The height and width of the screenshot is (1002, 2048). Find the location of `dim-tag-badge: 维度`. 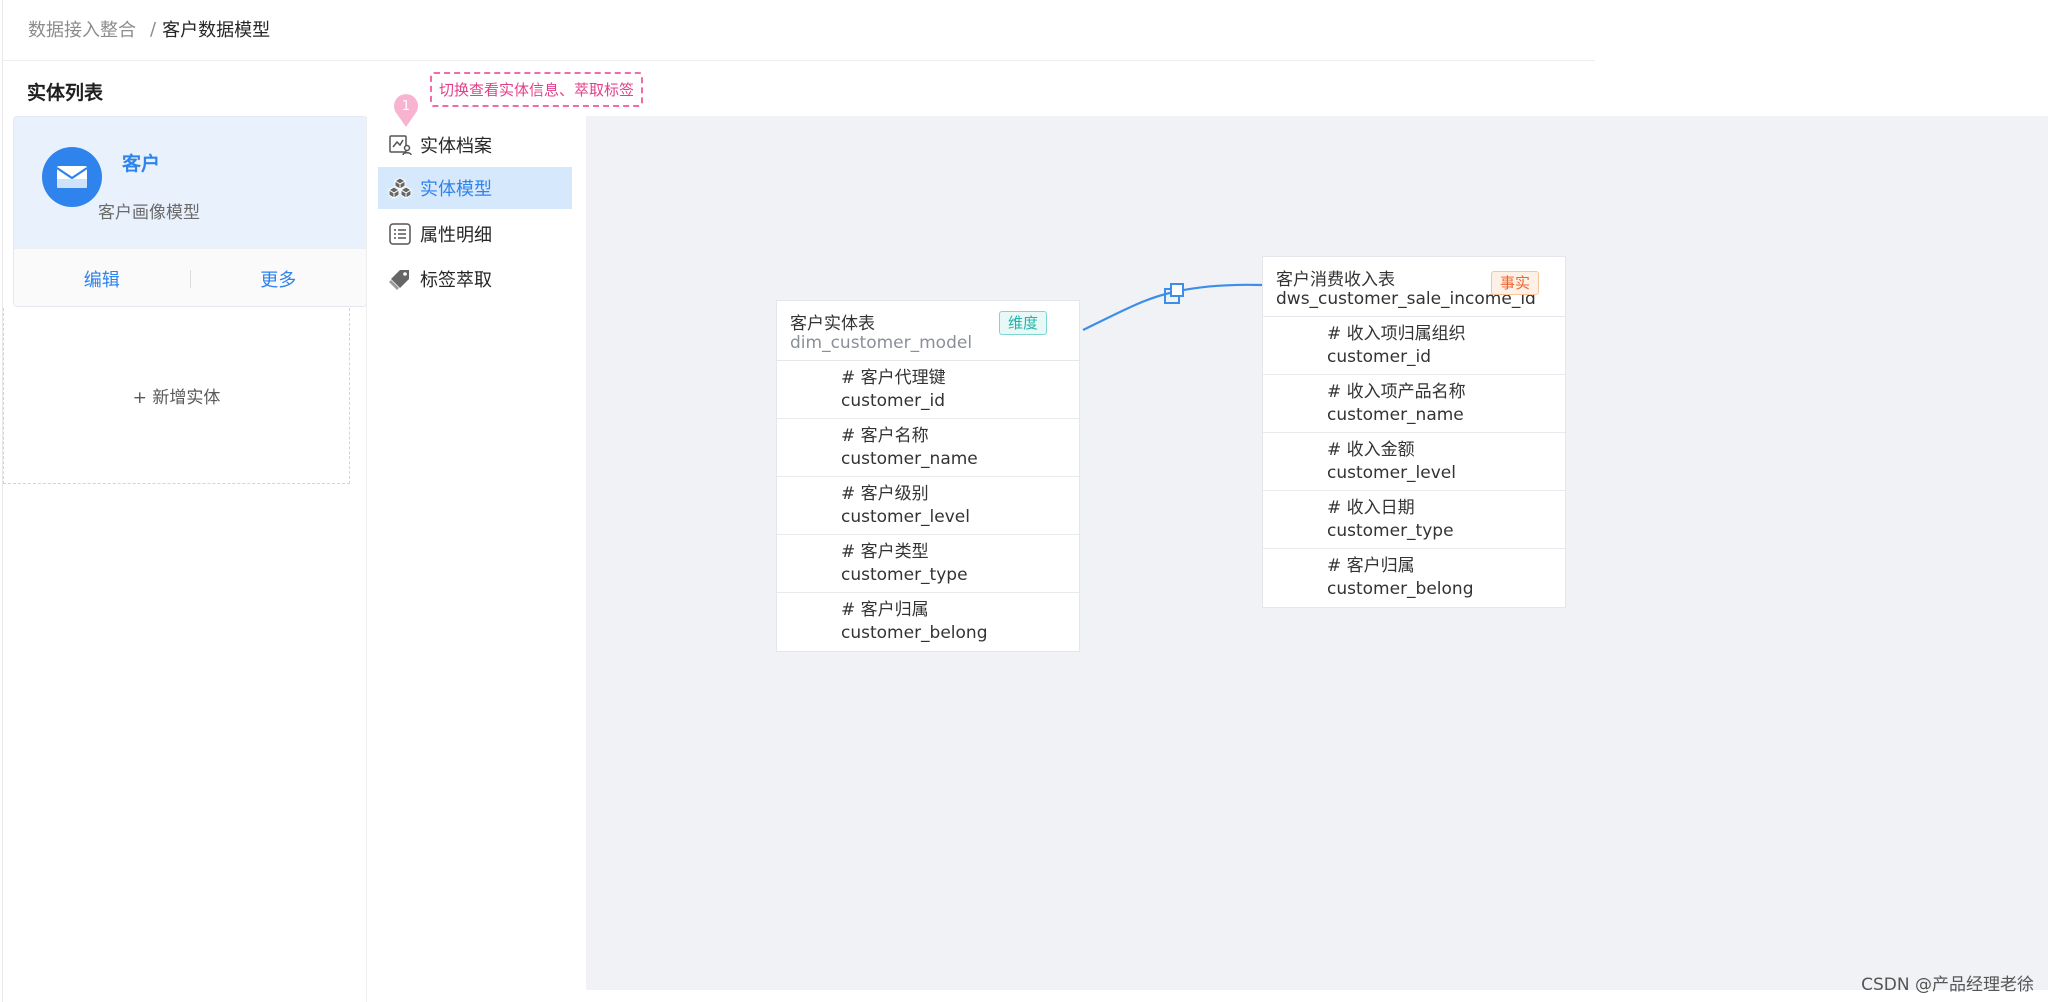

dim-tag-badge: 维度 is located at coordinates (1023, 323).